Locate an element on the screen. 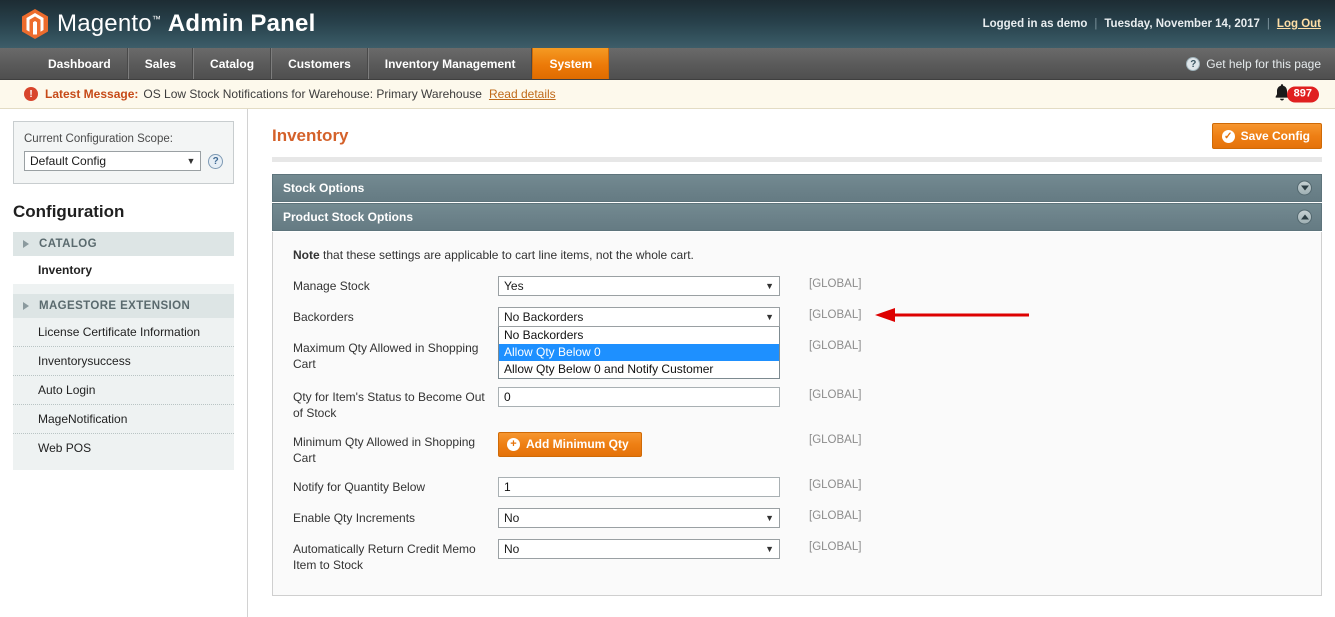 The width and height of the screenshot is (1335, 617). field-scope-enable-qty-increments: [GLOBAL] is located at coordinates (835, 516).